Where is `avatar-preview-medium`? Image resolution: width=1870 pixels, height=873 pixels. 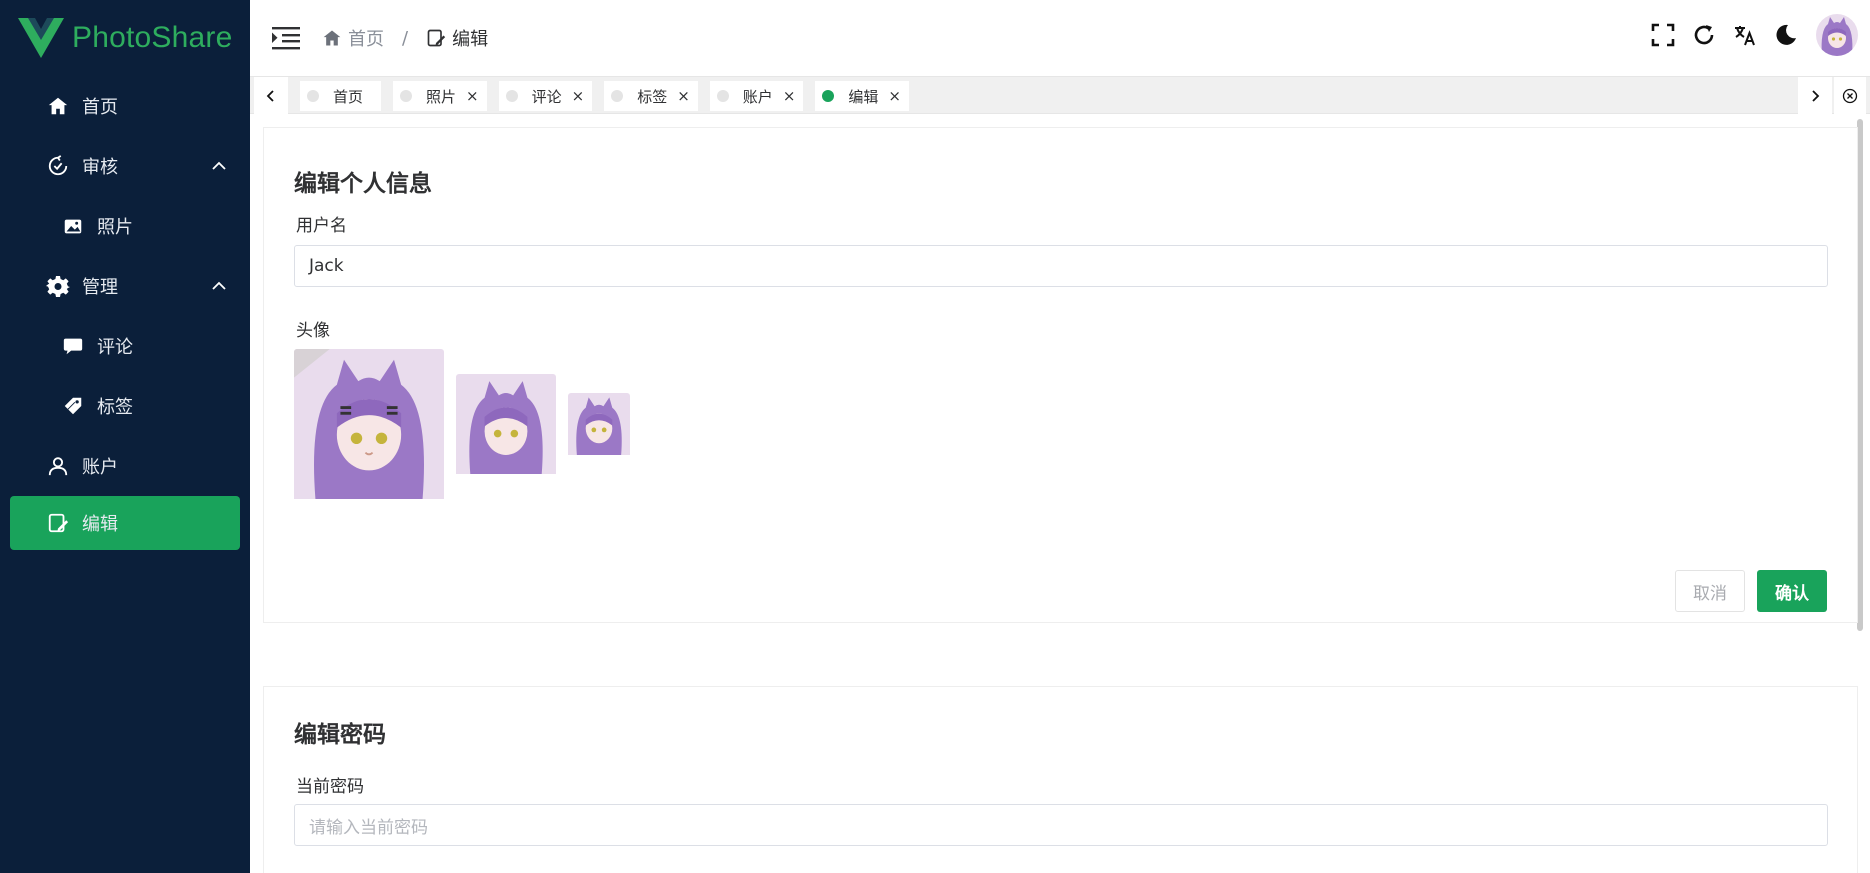 avatar-preview-medium is located at coordinates (506, 426).